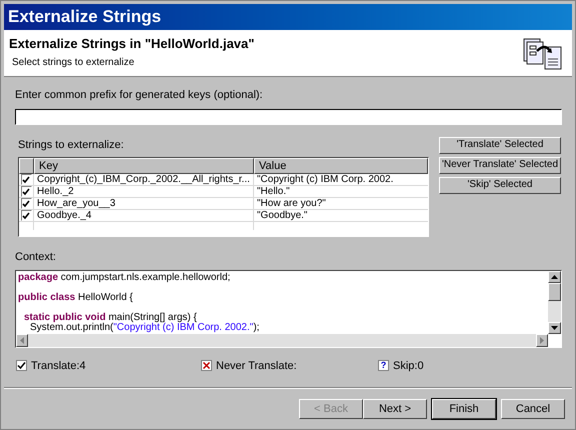 This screenshot has width=576, height=430. I want to click on window-title: Externalize Strings, so click(85, 17).